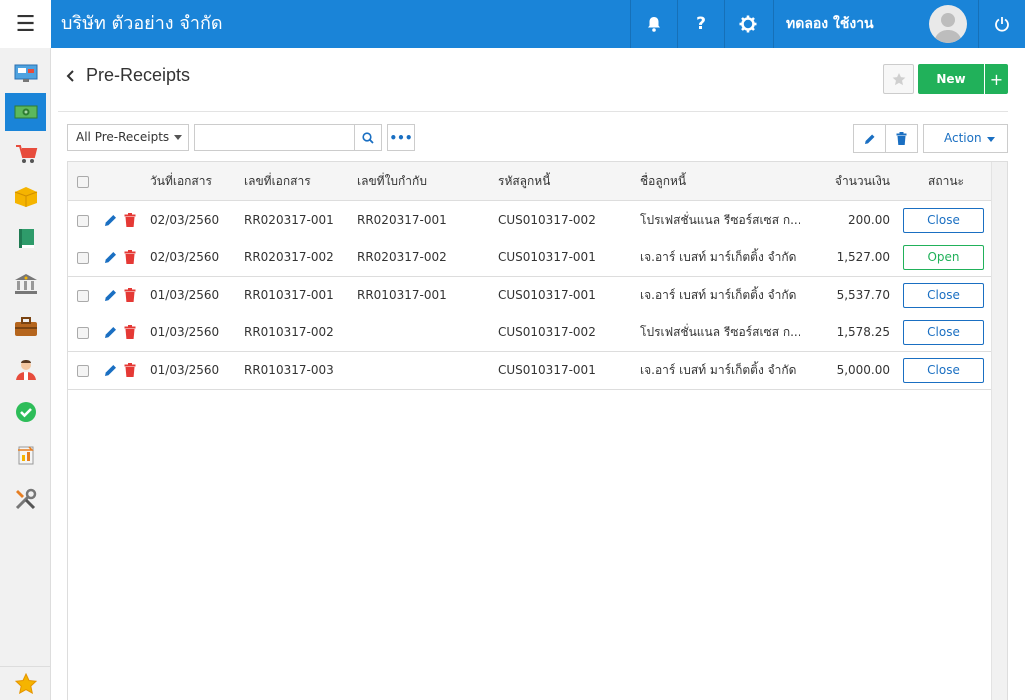 The image size is (1025, 700). I want to click on cell-invoice-no: RR020317-002, so click(402, 257).